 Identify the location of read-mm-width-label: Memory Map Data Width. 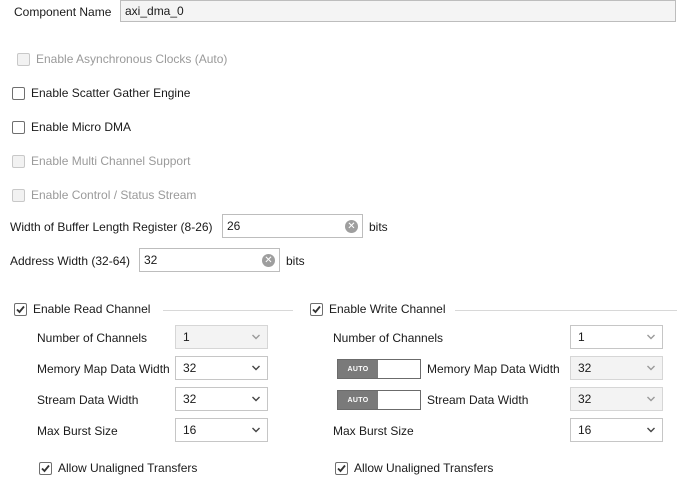
(103, 369).